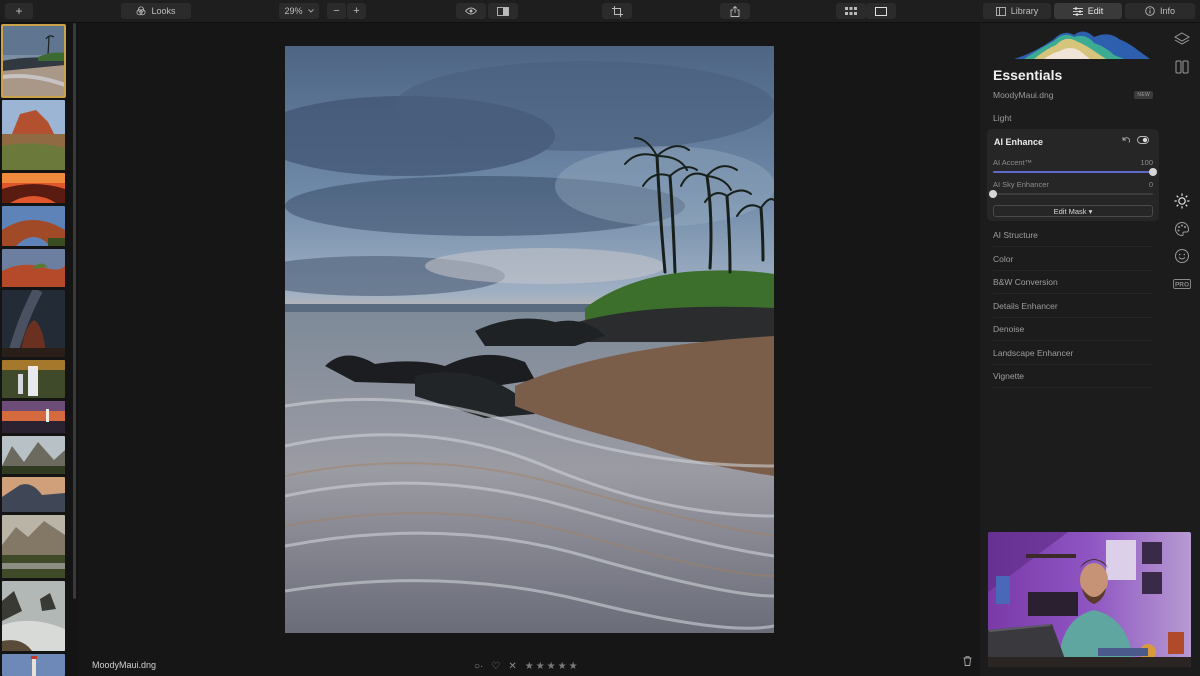 The height and width of the screenshot is (676, 1200). Describe the element at coordinates (1021, 184) in the screenshot. I see `ai-sky-label: AI Sky Enhancer` at that location.